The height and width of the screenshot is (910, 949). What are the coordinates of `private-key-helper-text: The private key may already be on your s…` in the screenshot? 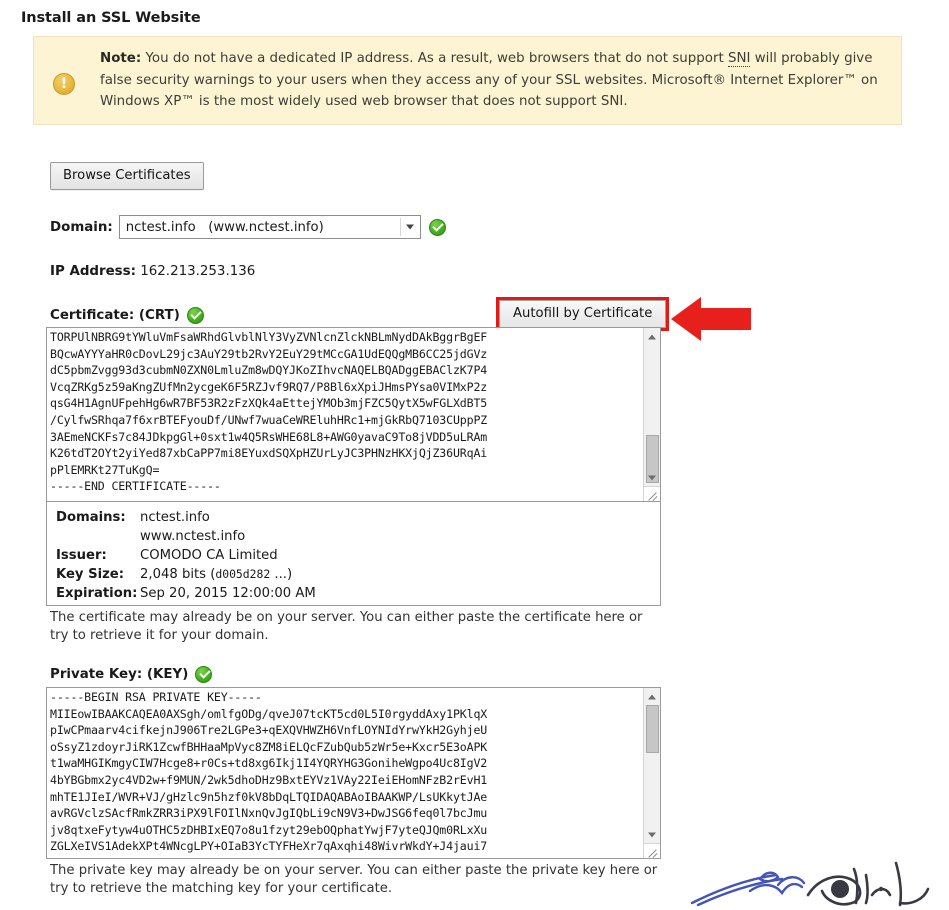 It's located at (354, 879).